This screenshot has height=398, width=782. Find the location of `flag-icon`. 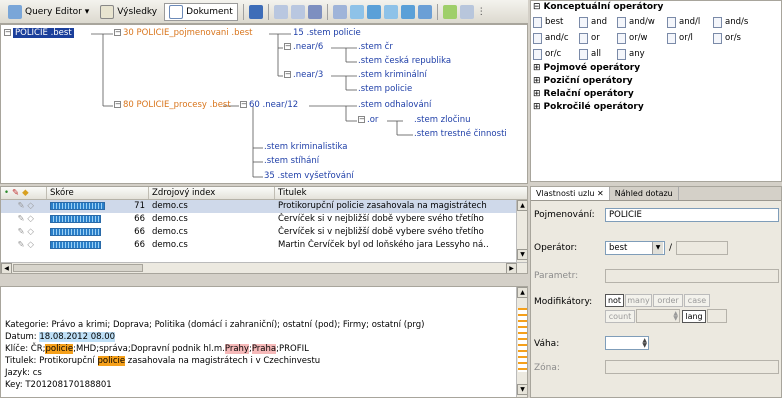

flag-icon is located at coordinates (314, 11).